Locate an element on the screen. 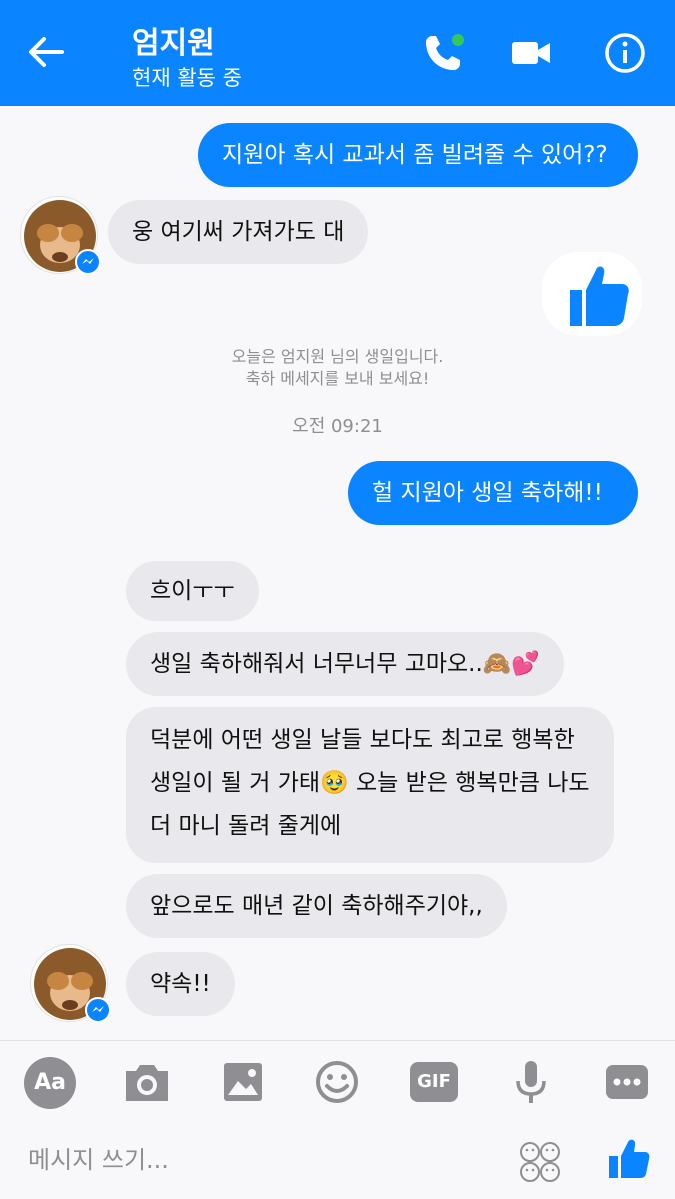  contact-name: 엄지원 is located at coordinates (173, 40).